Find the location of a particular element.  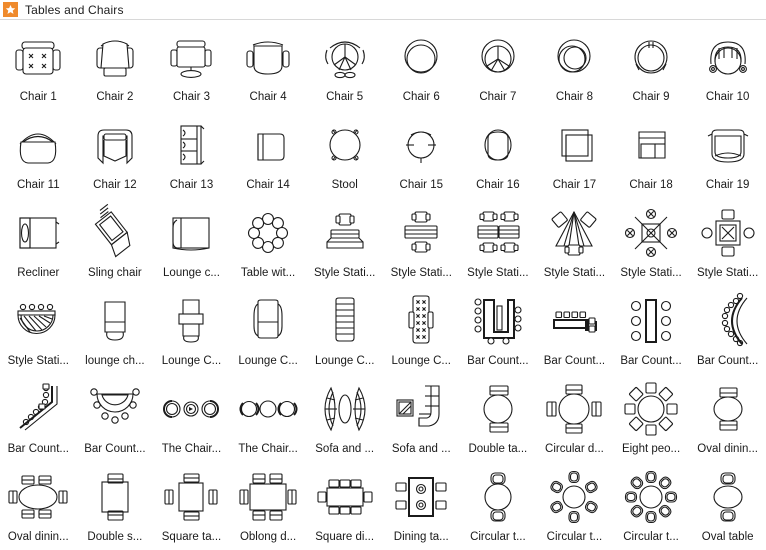

chair-square-nested is located at coordinates (574, 145).